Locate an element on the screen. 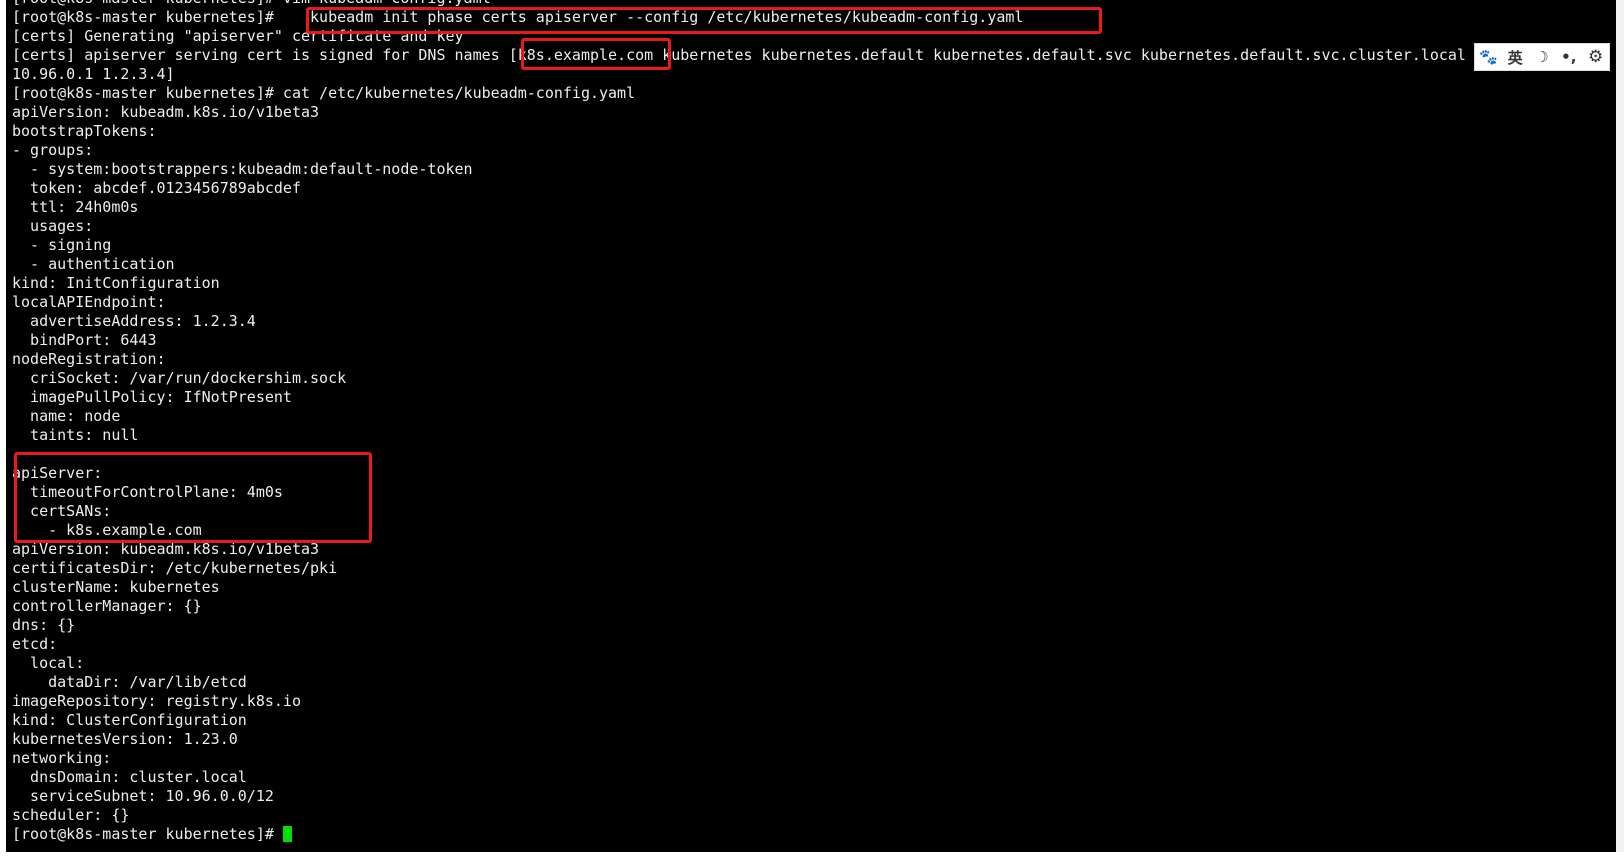 The image size is (1624, 866). terminal-prompt: [root@k8s-master kubernetes]# is located at coordinates (147, 834).